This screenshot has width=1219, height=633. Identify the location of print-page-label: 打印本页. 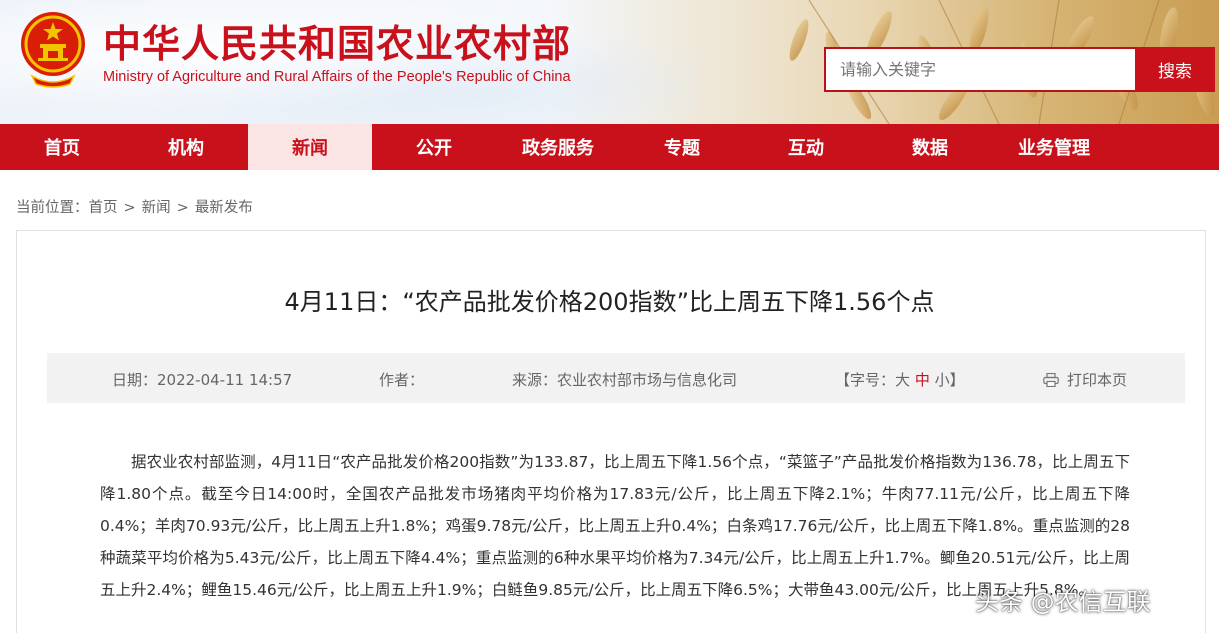
(1097, 380).